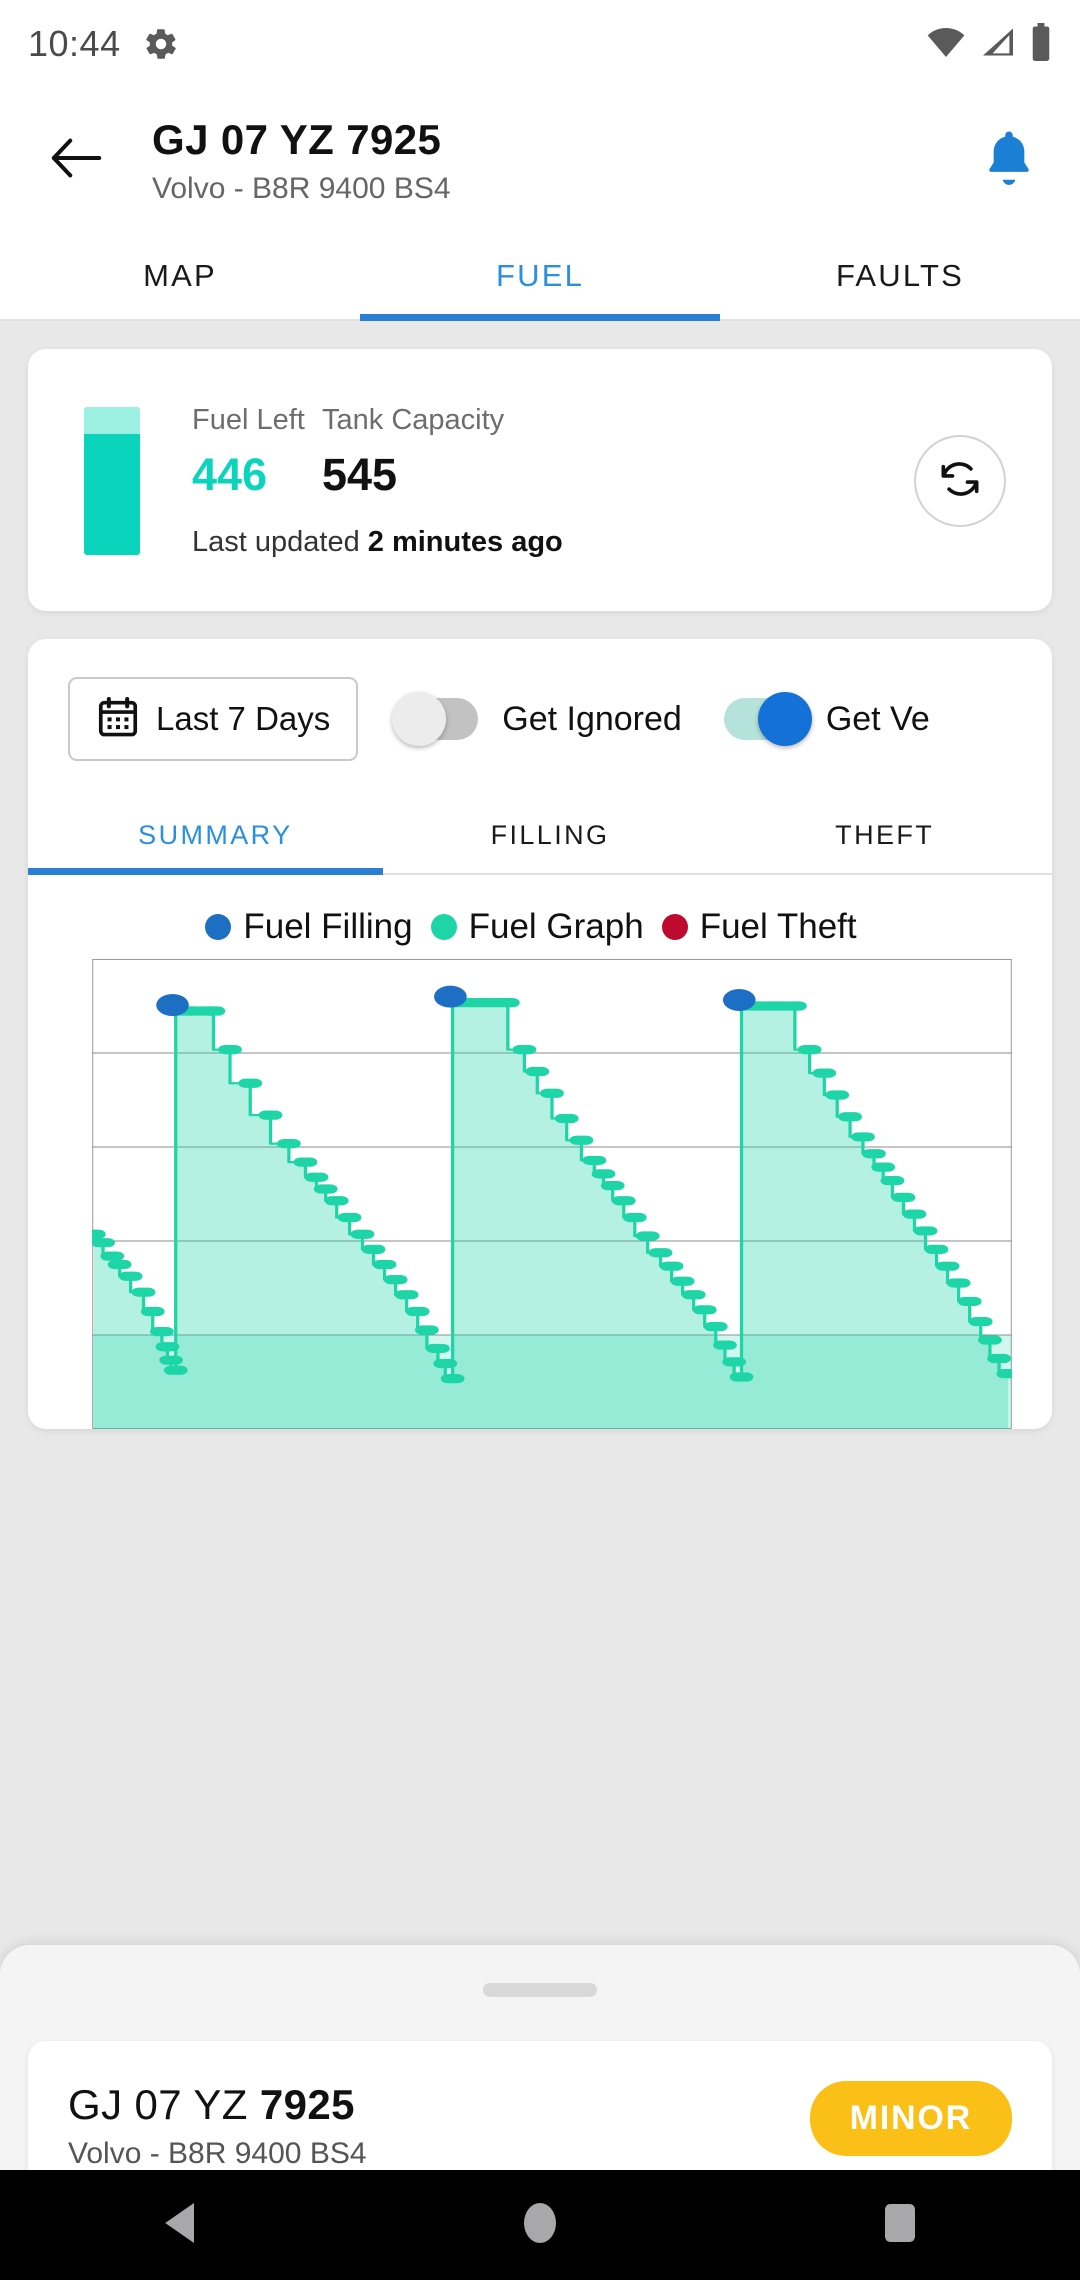 This screenshot has height=2280, width=1080. What do you see at coordinates (280, 541) in the screenshot?
I see `last-updated-prefix: Last updated` at bounding box center [280, 541].